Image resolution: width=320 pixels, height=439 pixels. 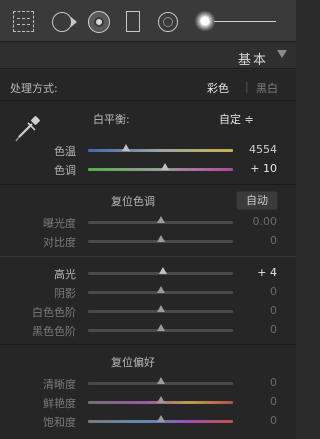 What do you see at coordinates (160, 418) in the screenshot?
I see `saturation-slider-thumb` at bounding box center [160, 418].